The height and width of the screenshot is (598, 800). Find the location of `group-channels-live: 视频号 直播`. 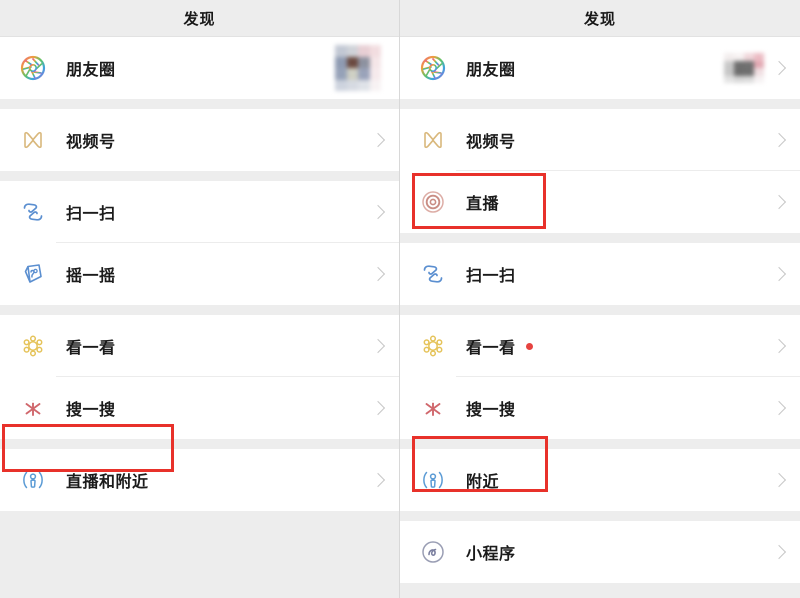

group-channels-live: 视频号 直播 is located at coordinates (600, 171).